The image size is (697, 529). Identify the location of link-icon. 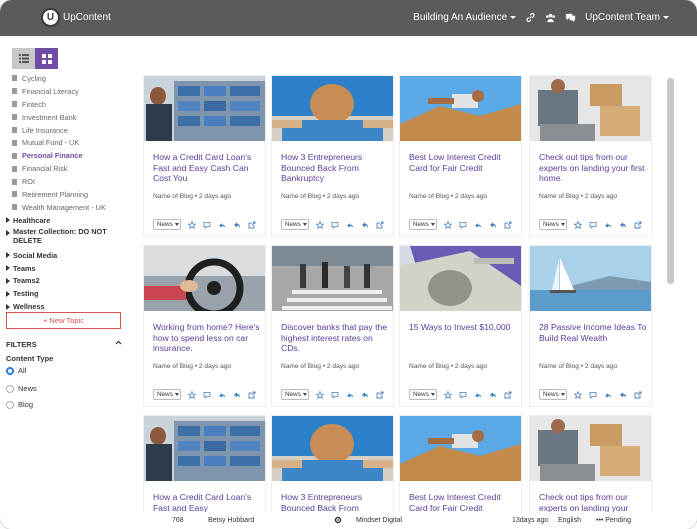
(530, 17).